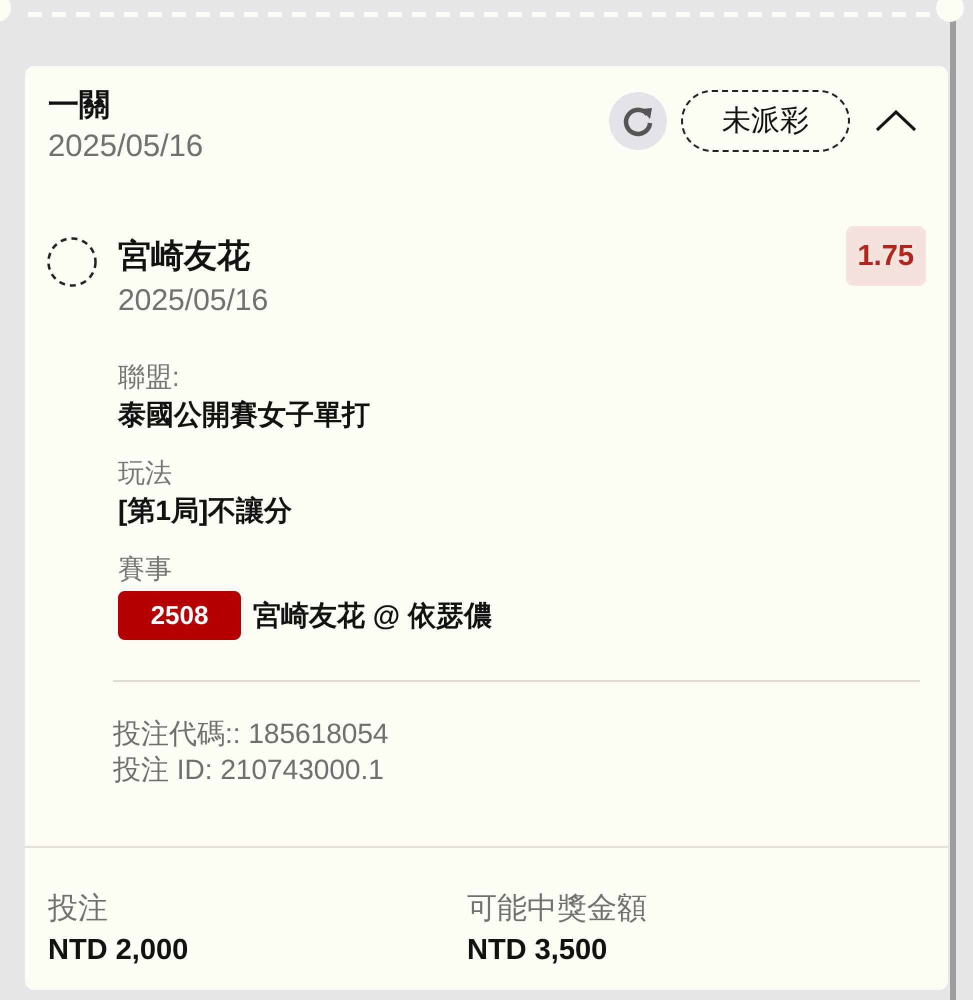  I want to click on detail-value: 泰國公開賽女子單打, so click(244, 415).